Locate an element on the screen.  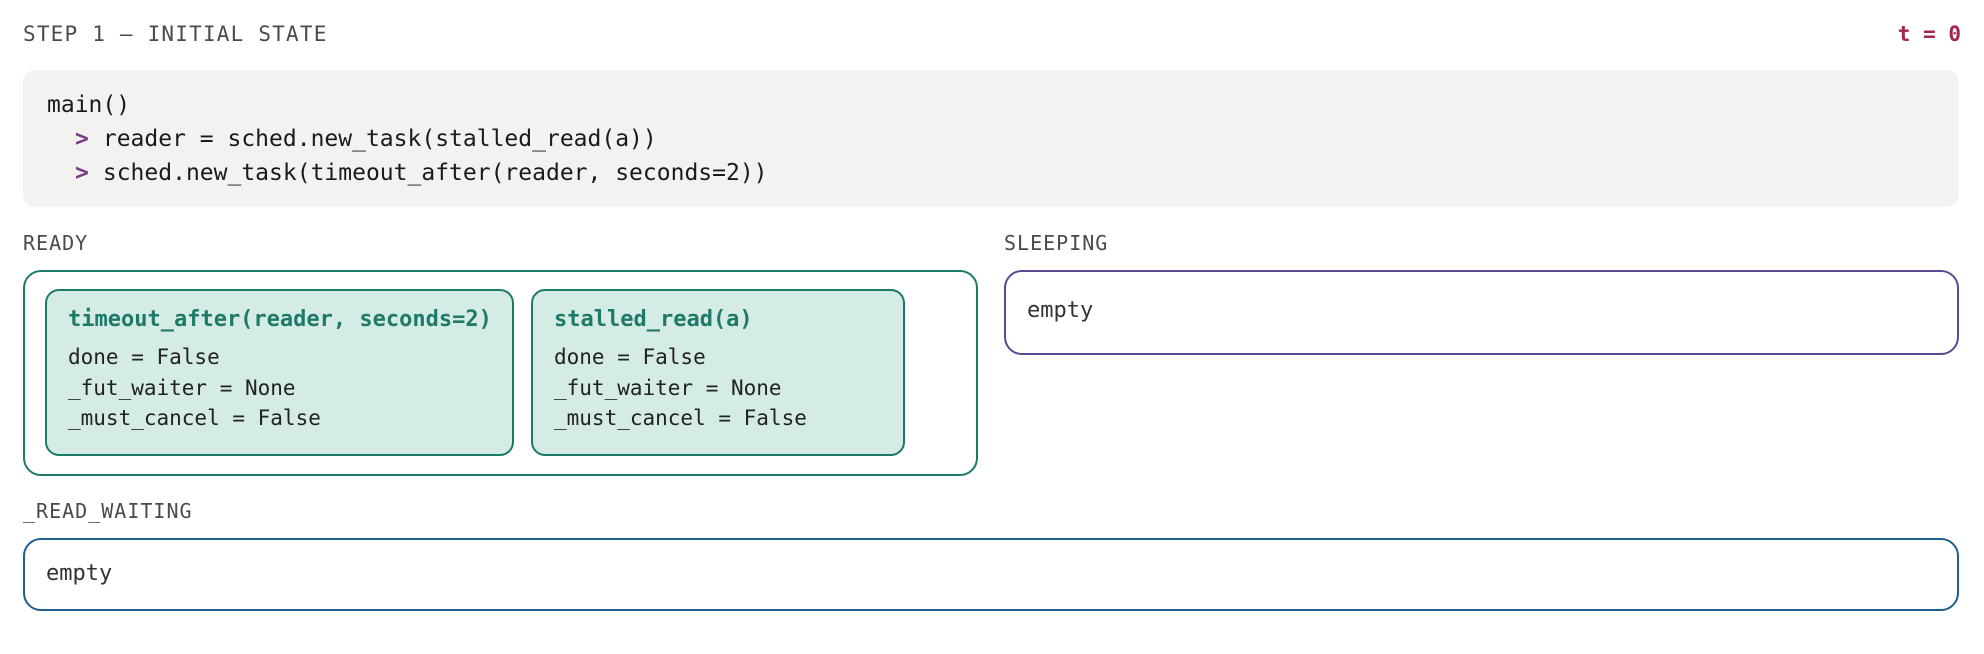
read-waiting-queue-label: _READ_WAITING is located at coordinates (108, 511).